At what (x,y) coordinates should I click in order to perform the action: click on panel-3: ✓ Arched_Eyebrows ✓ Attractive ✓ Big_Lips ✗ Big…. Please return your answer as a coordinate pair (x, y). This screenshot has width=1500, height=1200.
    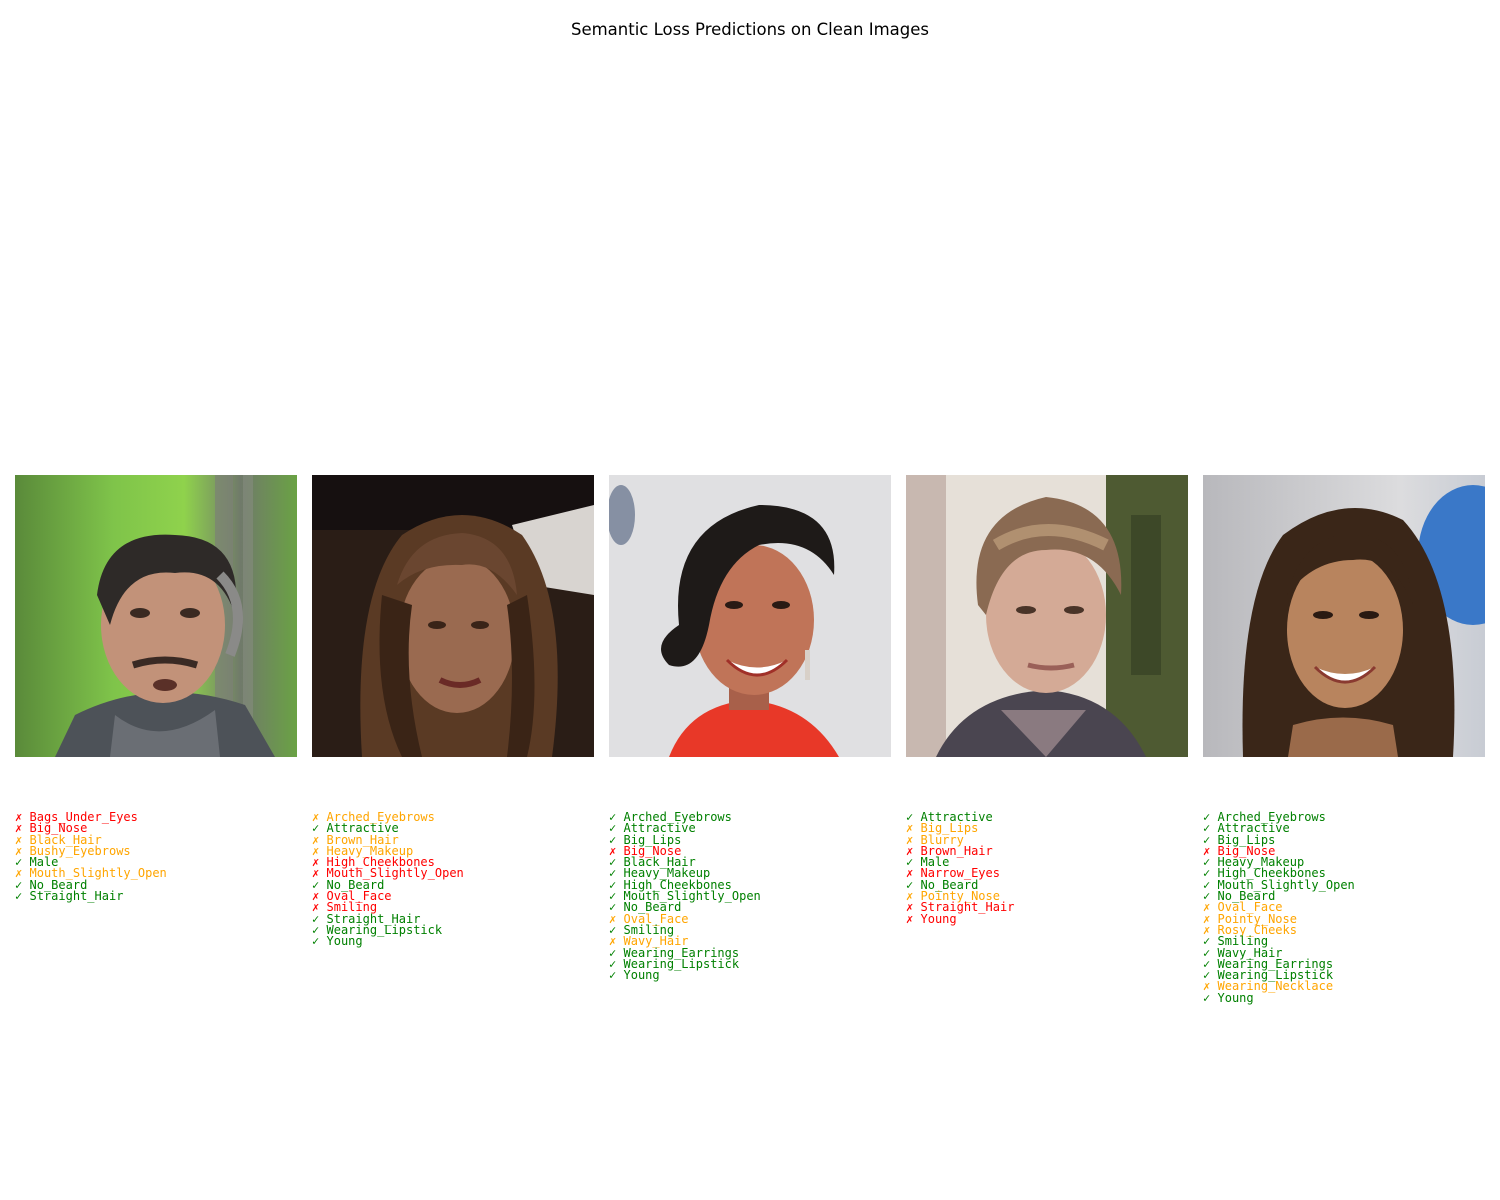
    Looking at the image, I should click on (750, 728).